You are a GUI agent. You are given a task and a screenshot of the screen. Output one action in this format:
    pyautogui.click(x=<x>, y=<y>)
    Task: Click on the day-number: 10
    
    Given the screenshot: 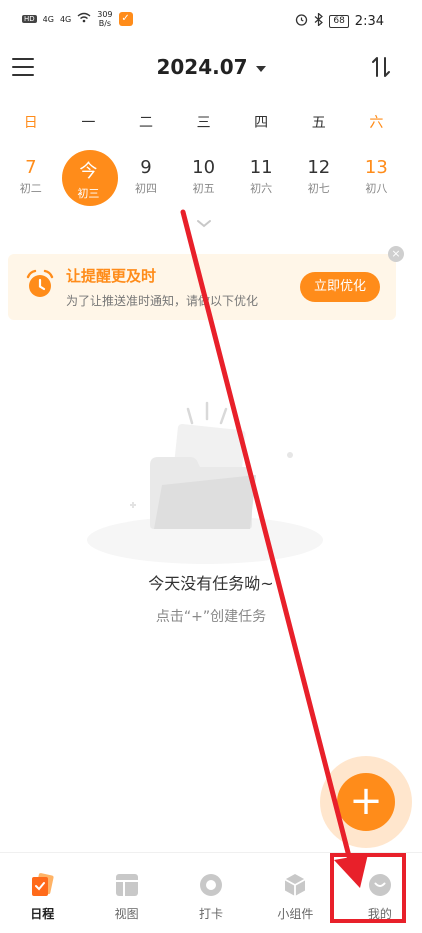 What is the action you would take?
    pyautogui.click(x=204, y=167)
    